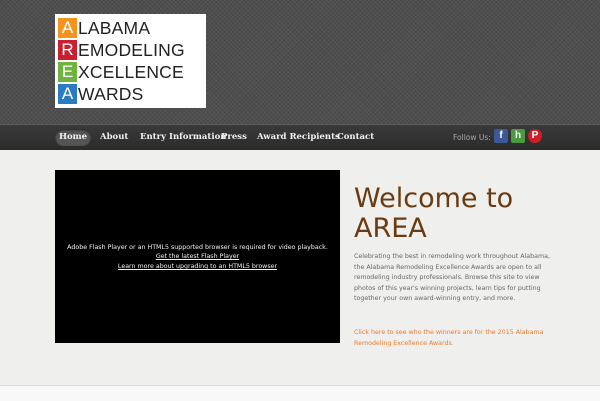 Image resolution: width=600 pixels, height=401 pixels. What do you see at coordinates (300, 393) in the screenshot?
I see `footer-strip` at bounding box center [300, 393].